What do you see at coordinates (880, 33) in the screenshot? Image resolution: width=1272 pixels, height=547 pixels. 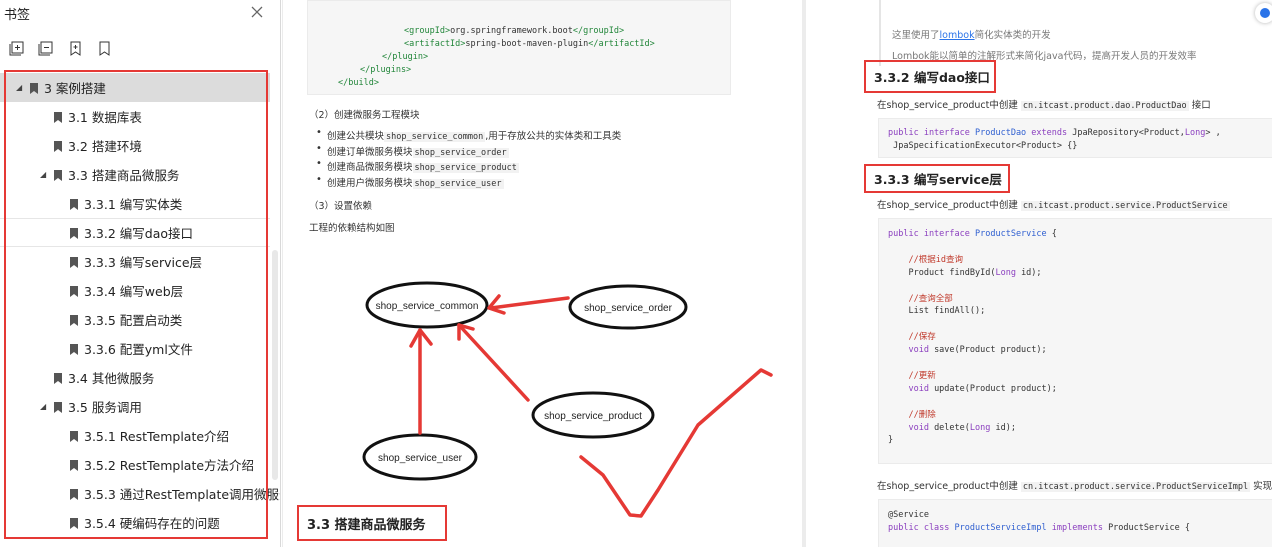 I see `quote-bar` at bounding box center [880, 33].